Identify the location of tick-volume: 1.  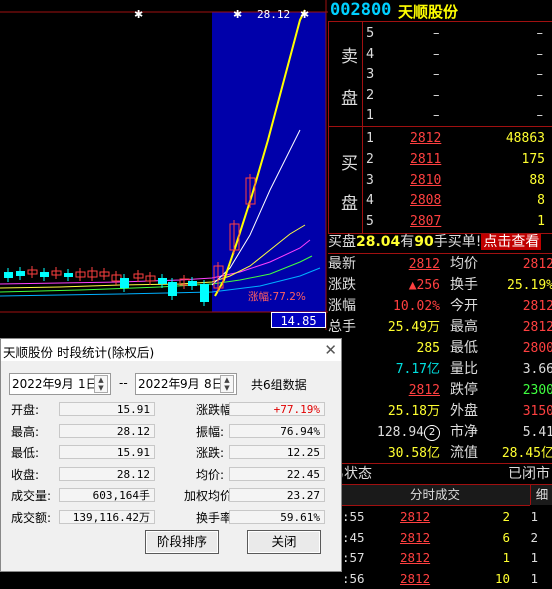
(506, 557).